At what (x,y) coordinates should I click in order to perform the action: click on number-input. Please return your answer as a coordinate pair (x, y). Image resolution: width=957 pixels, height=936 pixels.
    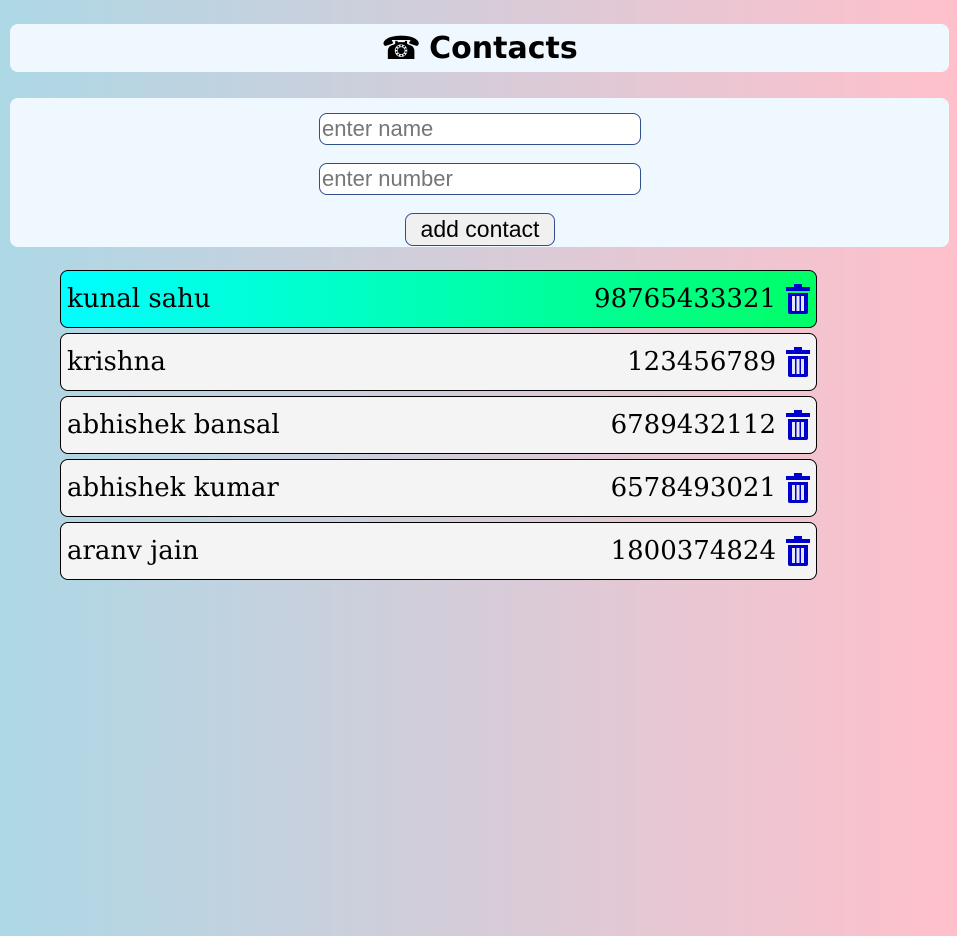
    Looking at the image, I should click on (480, 179).